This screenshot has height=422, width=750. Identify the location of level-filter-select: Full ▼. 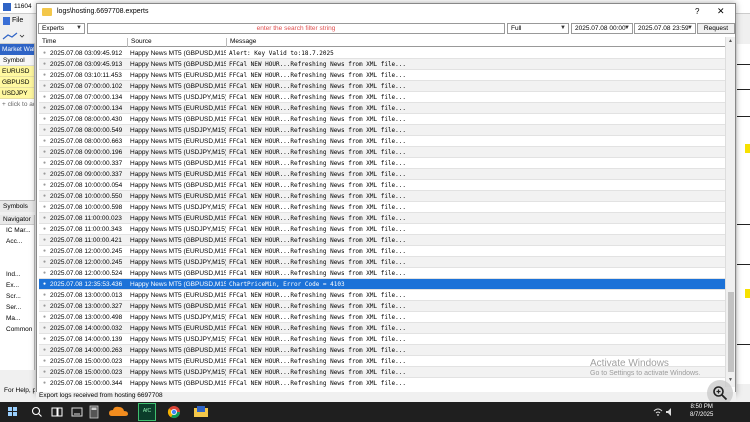
(538, 28).